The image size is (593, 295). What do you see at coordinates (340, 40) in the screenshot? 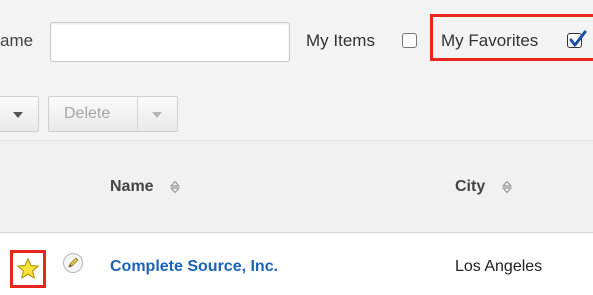
I see `my-items-label: My Items` at bounding box center [340, 40].